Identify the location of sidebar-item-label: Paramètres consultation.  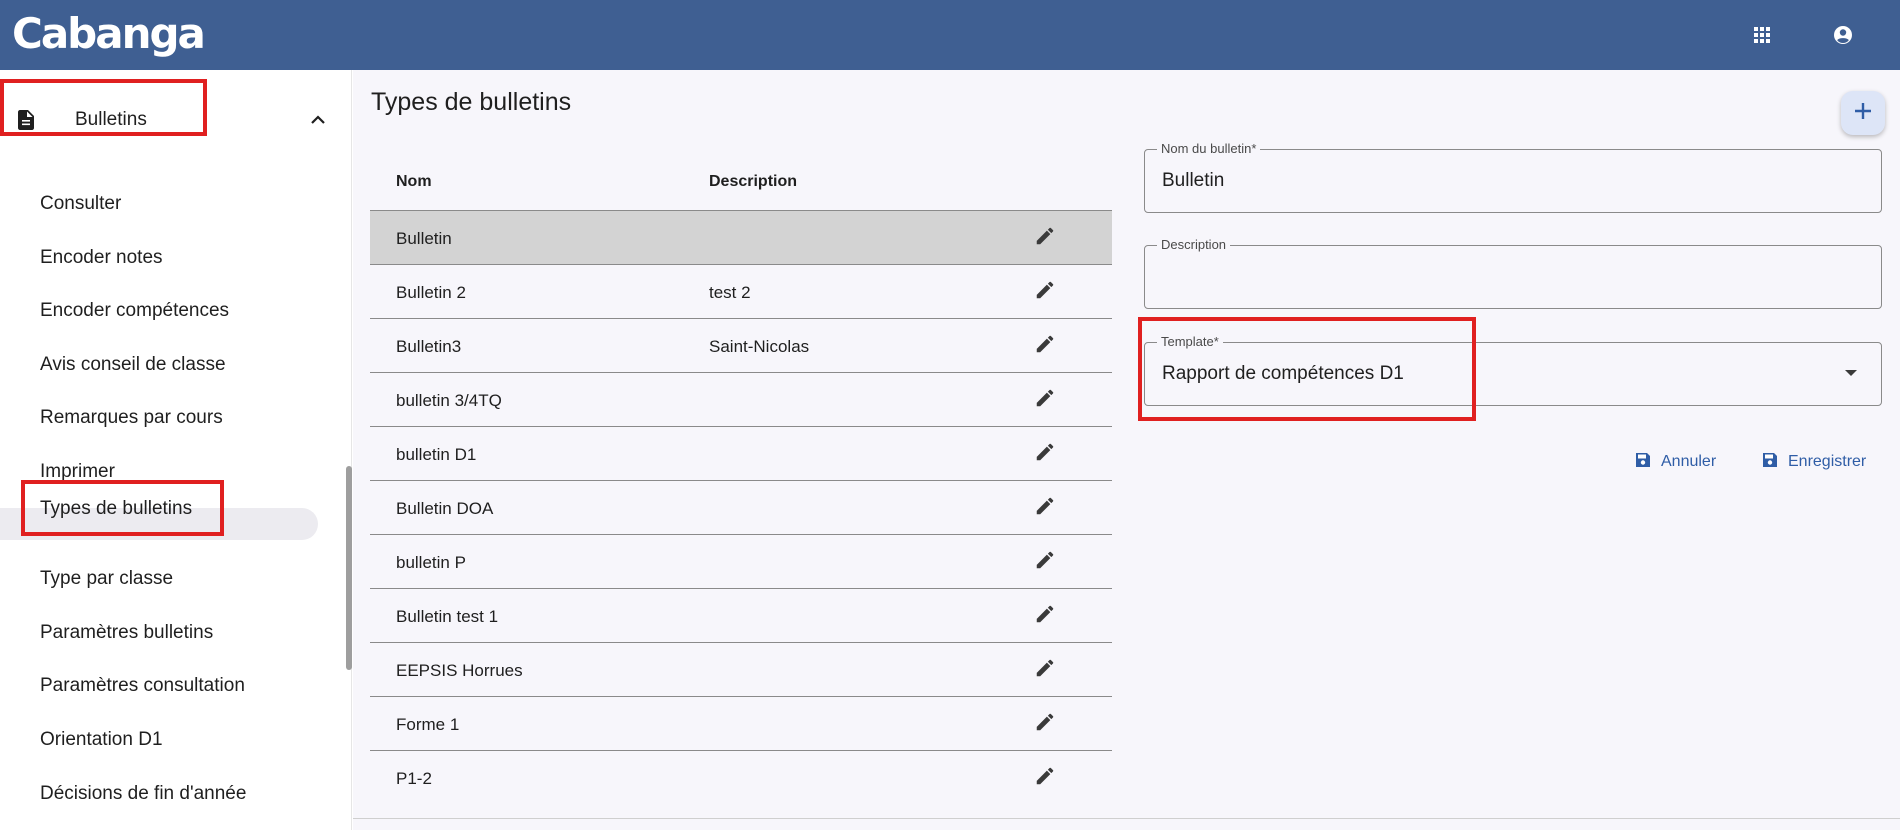
(142, 685).